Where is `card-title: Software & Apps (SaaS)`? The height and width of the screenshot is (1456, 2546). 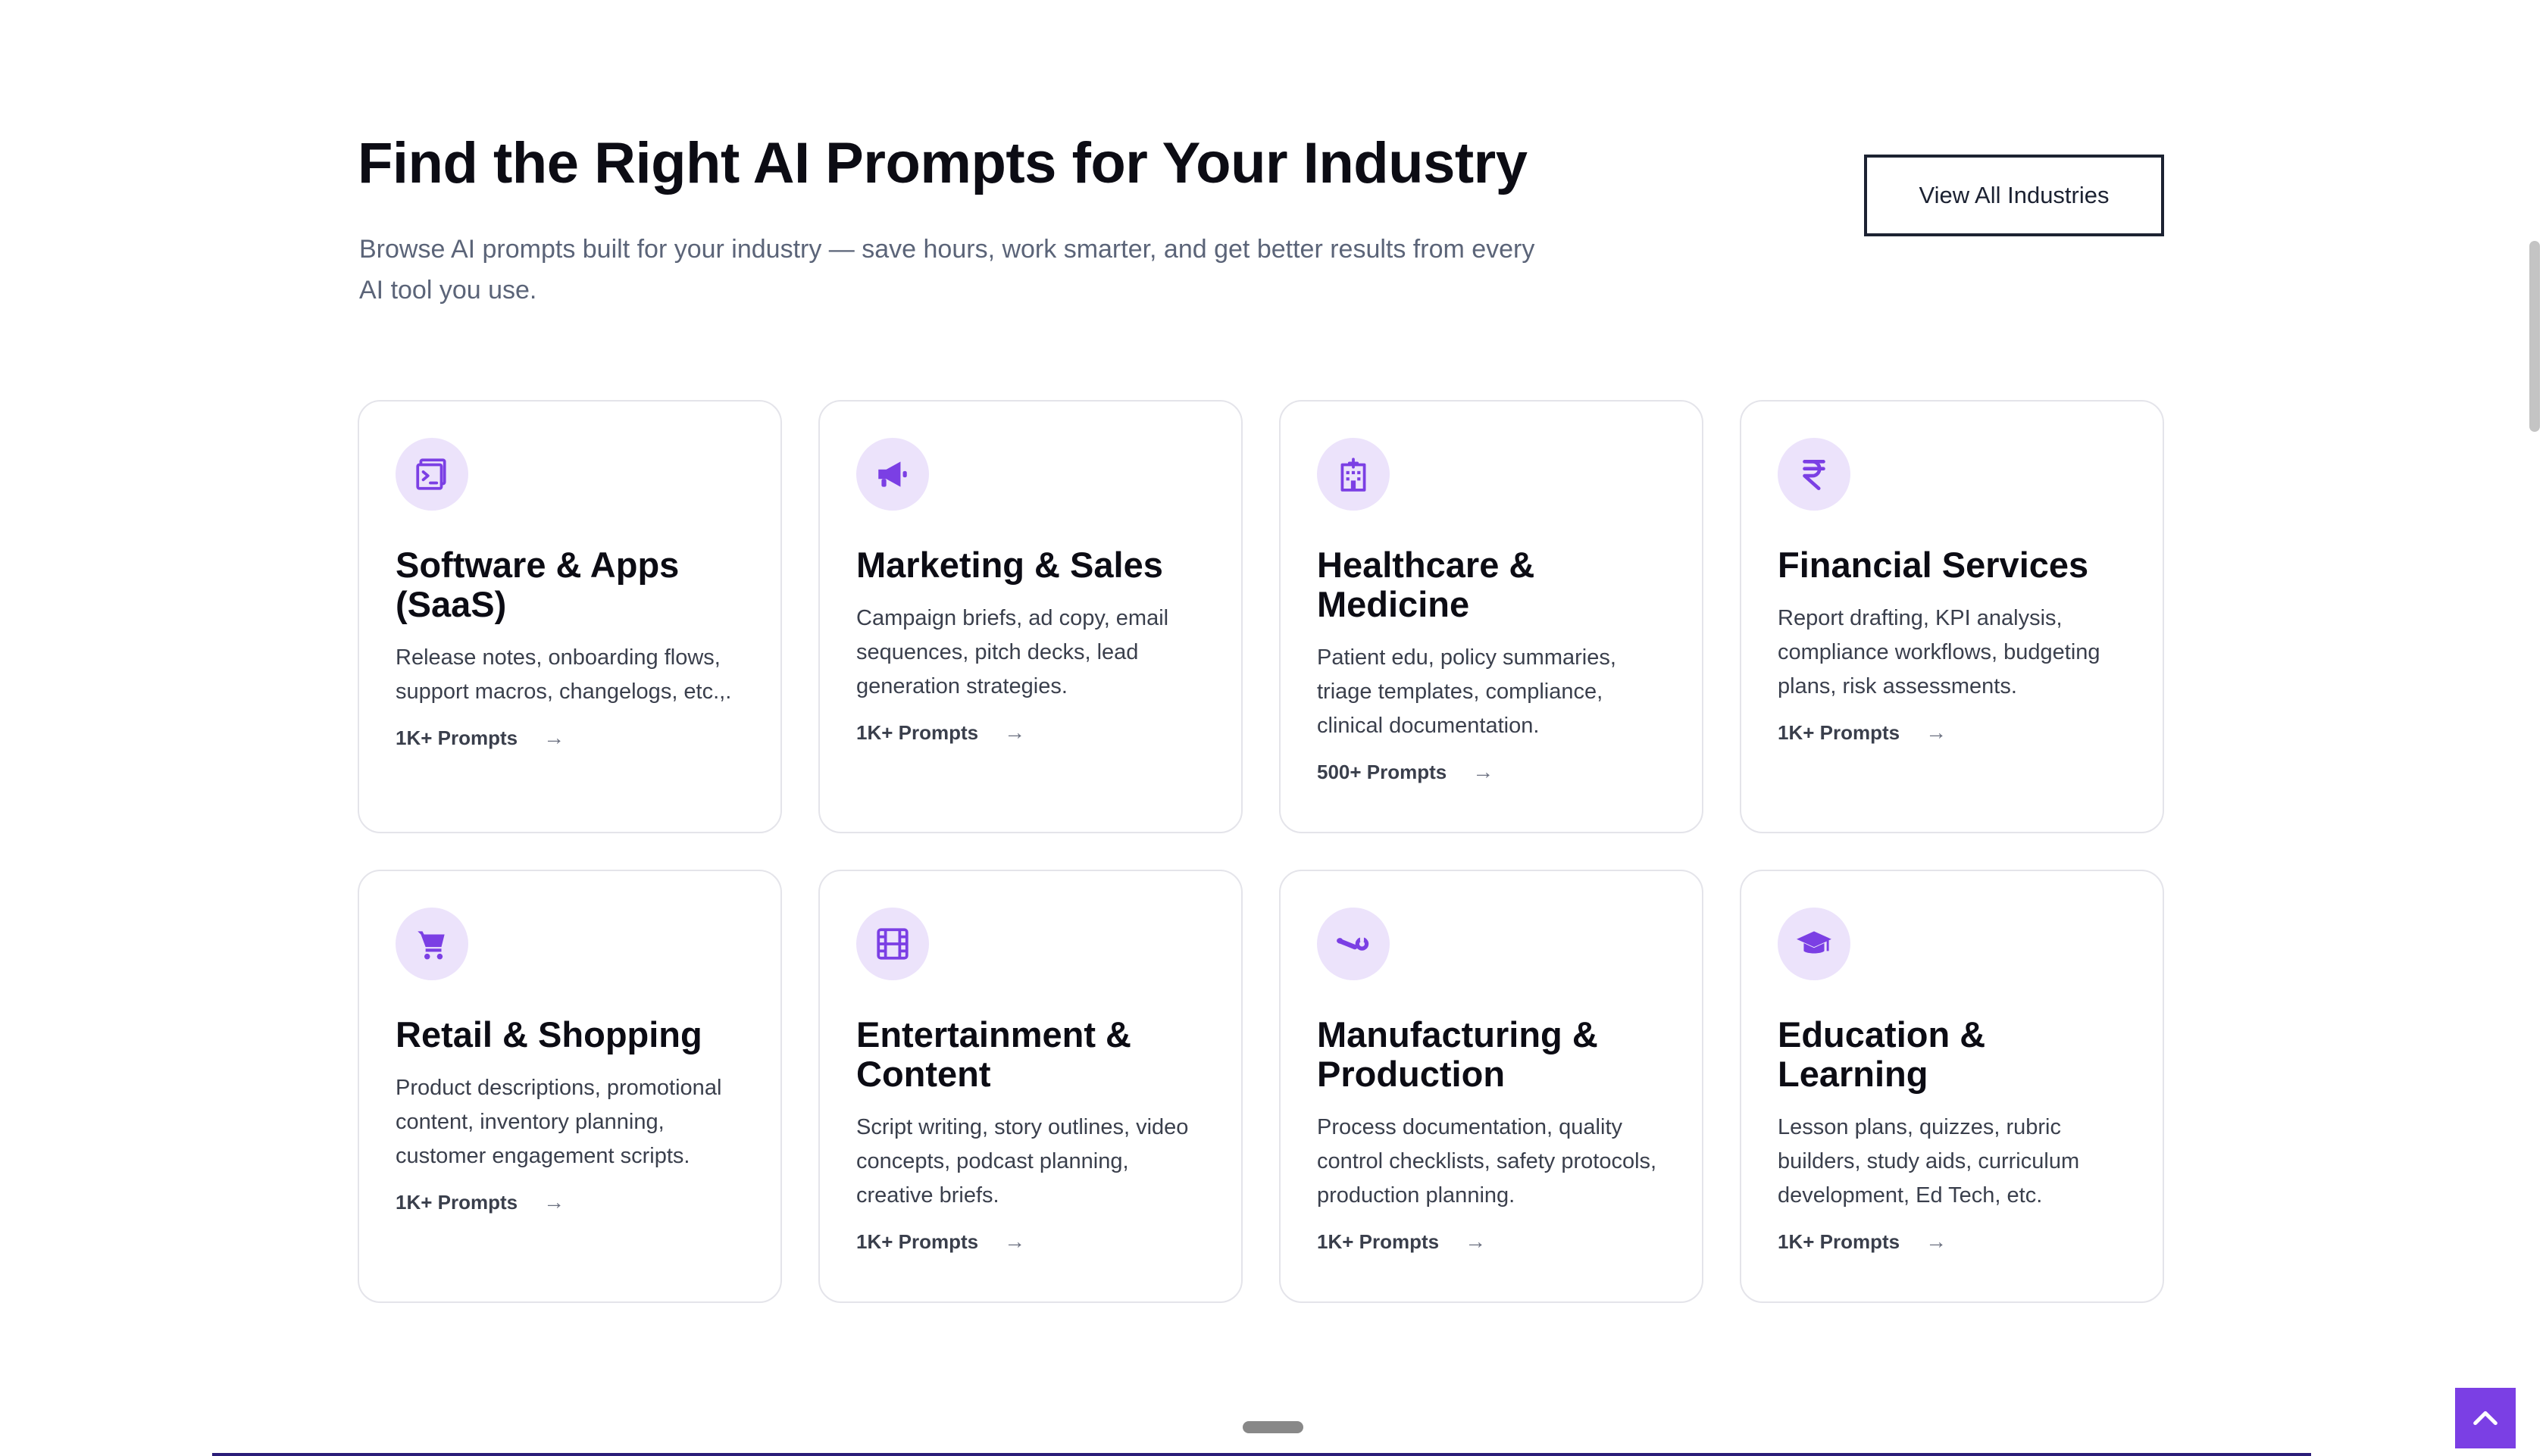 card-title: Software & Apps (SaaS) is located at coordinates (538, 584).